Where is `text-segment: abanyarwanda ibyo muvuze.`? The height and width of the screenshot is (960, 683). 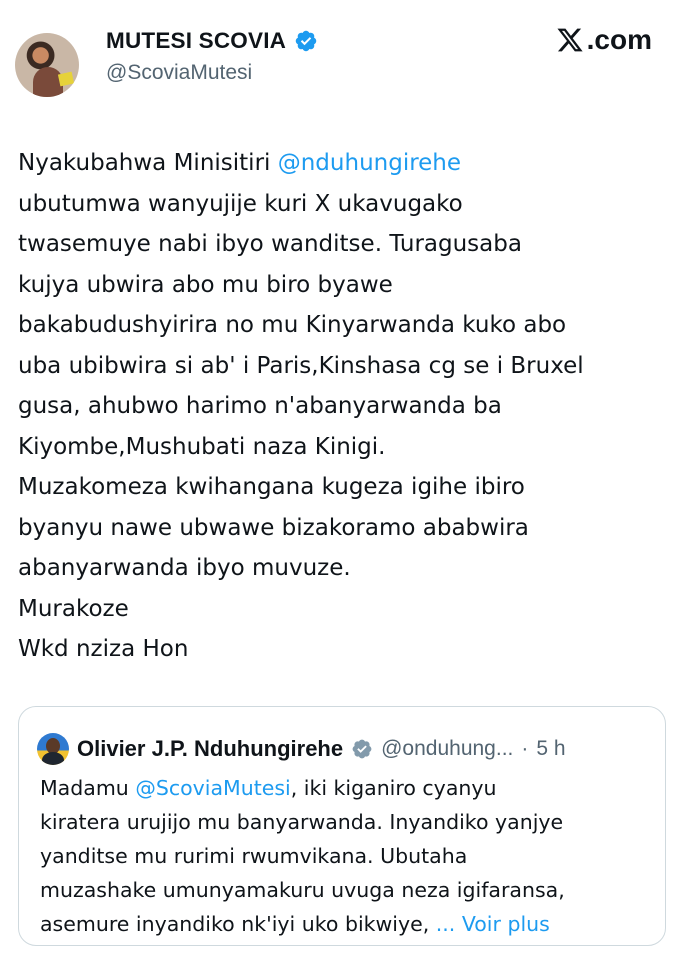
text-segment: abanyarwanda ibyo muvuze. is located at coordinates (184, 568).